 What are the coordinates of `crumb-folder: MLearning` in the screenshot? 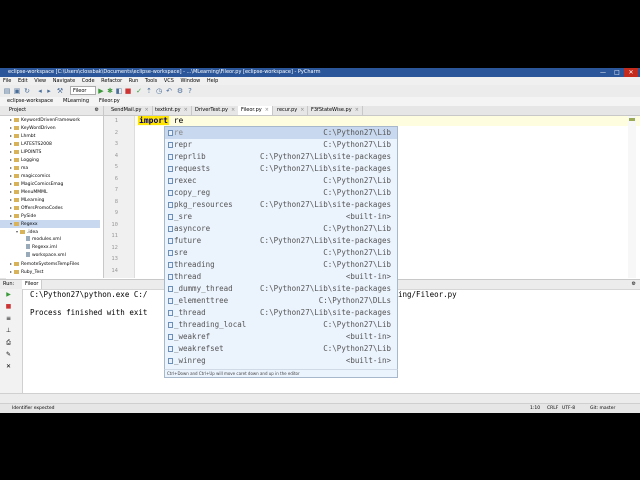 It's located at (76, 101).